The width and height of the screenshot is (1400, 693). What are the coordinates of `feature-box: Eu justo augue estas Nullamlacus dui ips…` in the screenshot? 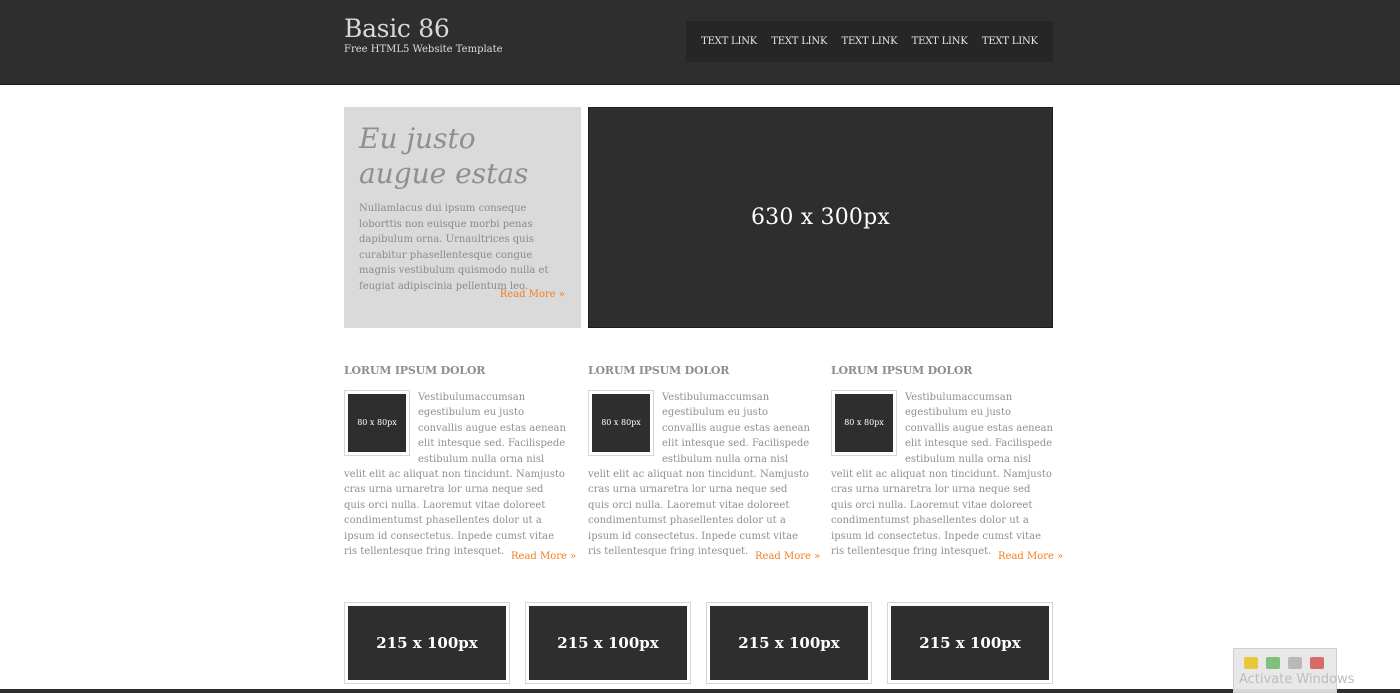 It's located at (462, 217).